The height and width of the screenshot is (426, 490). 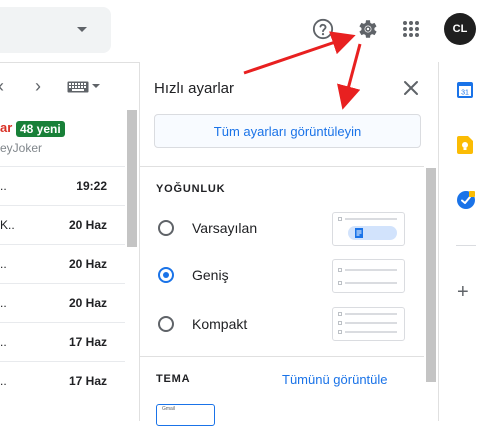 I want to click on density-default-preview, so click(x=368, y=229).